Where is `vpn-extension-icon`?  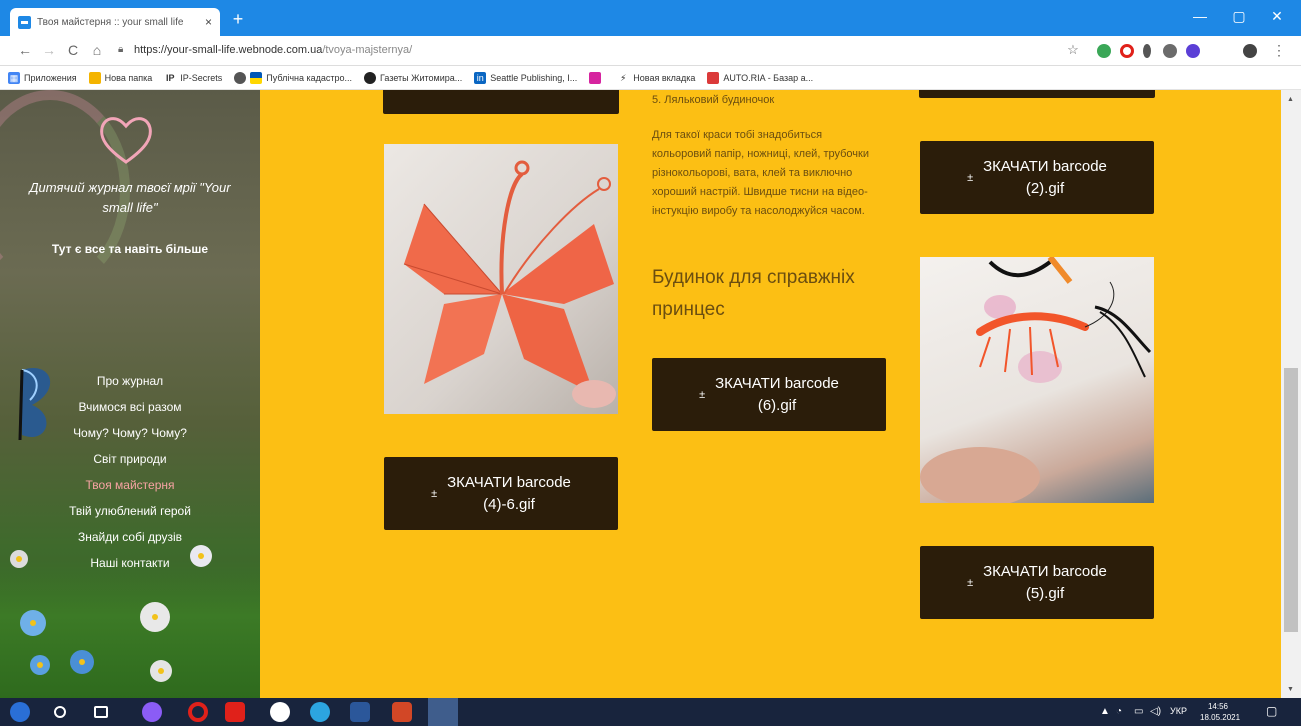
vpn-extension-icon is located at coordinates (1170, 51).